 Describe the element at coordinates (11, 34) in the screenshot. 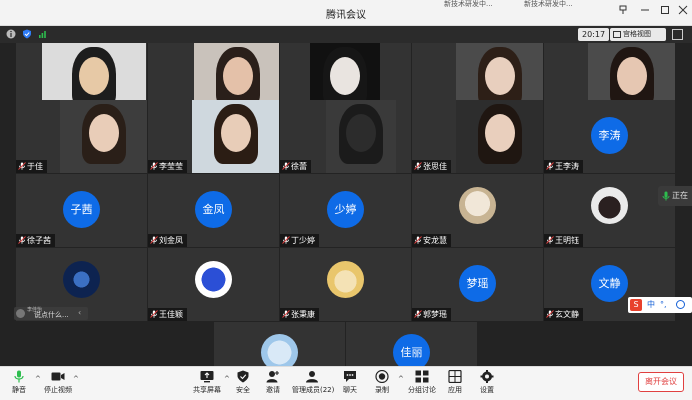

I see `info-icon` at that location.